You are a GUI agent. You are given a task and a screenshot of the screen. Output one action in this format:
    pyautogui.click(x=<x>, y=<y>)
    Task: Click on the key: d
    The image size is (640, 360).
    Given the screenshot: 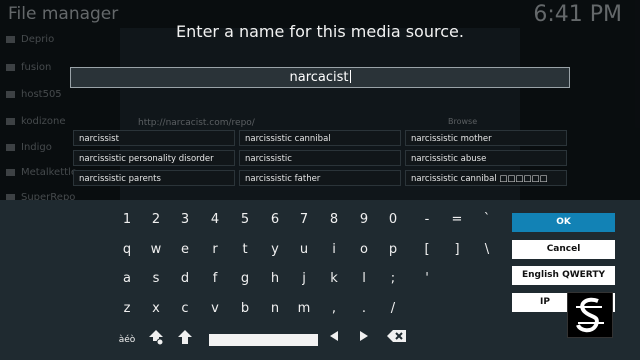 What is the action you would take?
    pyautogui.click(x=185, y=279)
    